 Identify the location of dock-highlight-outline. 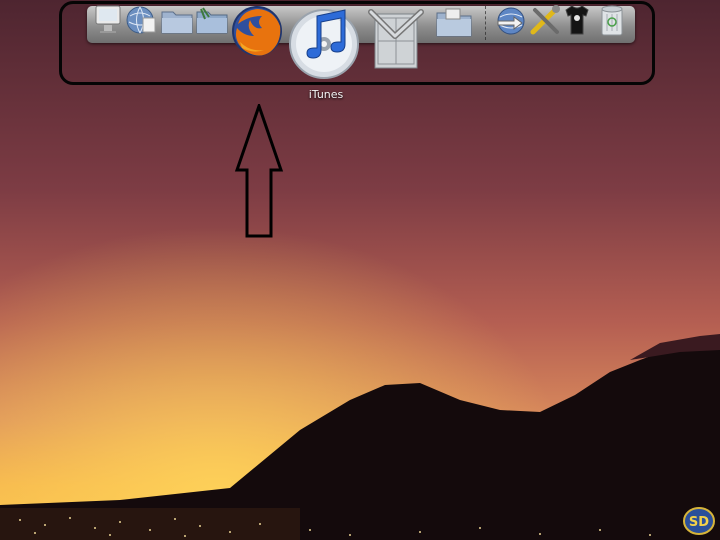
(357, 43).